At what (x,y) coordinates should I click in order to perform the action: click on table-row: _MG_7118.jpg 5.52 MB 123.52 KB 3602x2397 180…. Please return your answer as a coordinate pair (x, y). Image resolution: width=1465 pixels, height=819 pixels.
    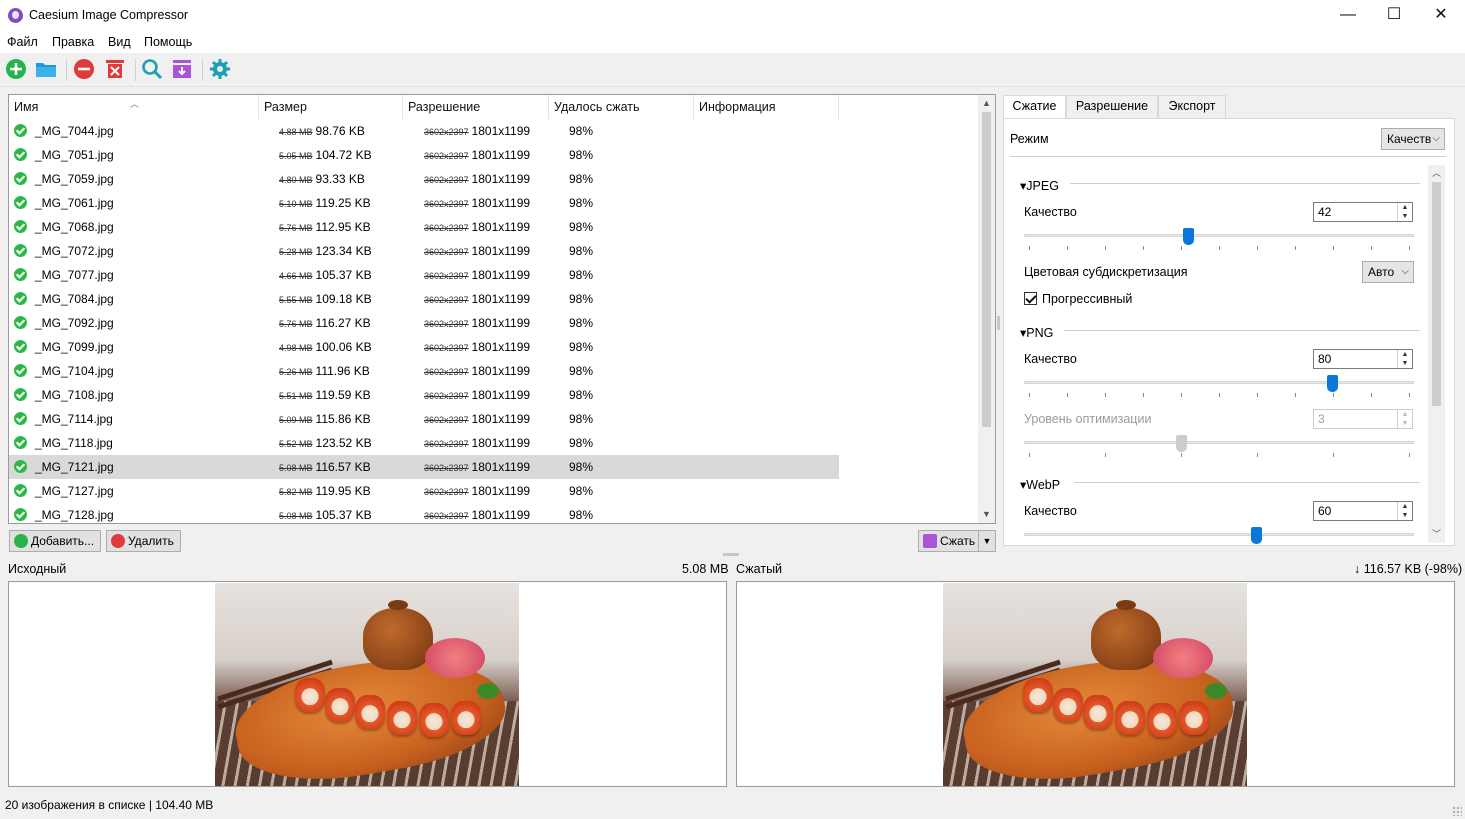
    Looking at the image, I should click on (424, 443).